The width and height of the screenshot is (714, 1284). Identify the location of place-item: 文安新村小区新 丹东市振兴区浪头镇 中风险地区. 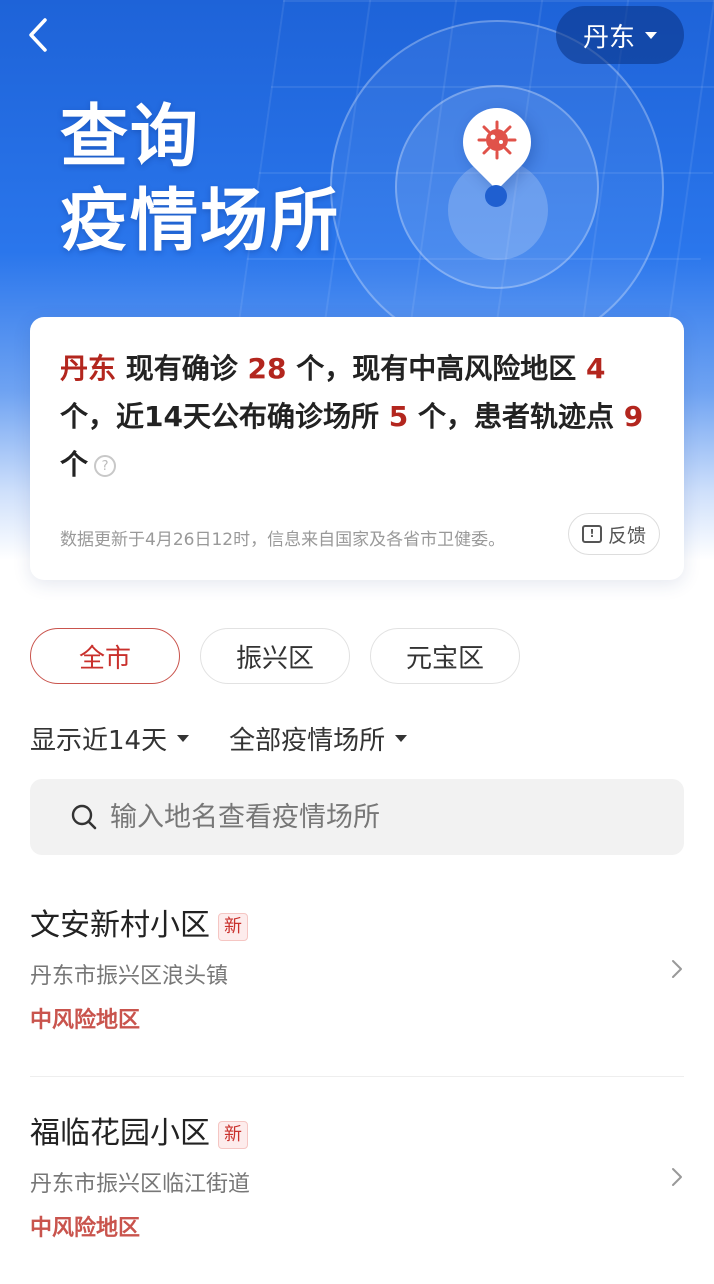
(357, 991).